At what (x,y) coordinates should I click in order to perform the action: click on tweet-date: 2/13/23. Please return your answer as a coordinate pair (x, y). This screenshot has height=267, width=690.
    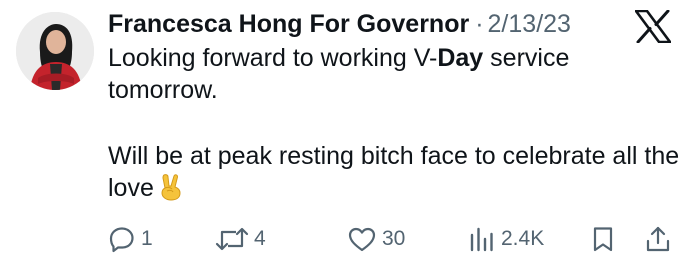
    Looking at the image, I should click on (529, 24).